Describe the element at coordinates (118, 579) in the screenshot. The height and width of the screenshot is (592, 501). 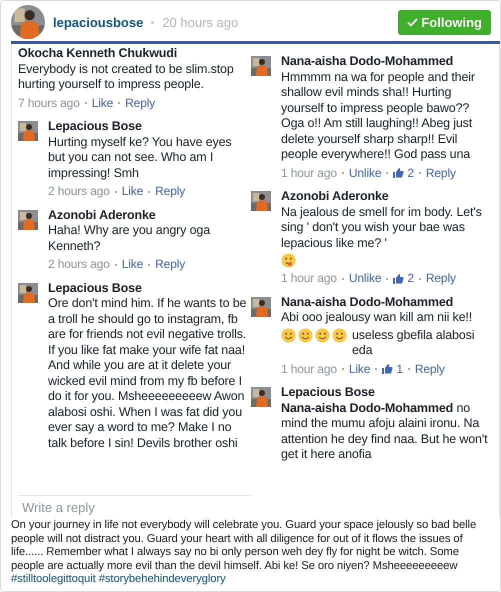
I see `hashtag-link: #stilltoolegittoquit #storybehehindeveryglory` at that location.